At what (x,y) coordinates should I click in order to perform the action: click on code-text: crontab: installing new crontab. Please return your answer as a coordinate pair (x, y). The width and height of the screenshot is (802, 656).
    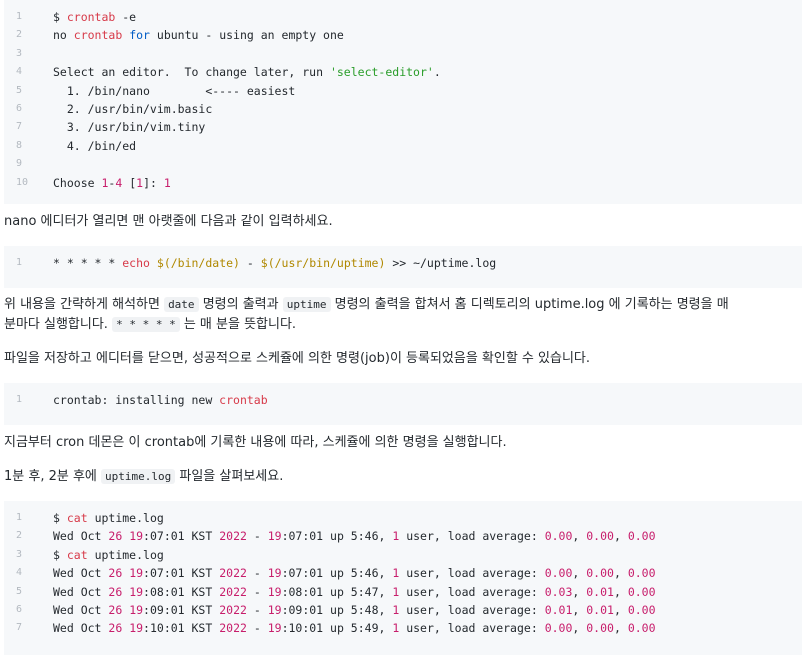
    Looking at the image, I should click on (160, 400).